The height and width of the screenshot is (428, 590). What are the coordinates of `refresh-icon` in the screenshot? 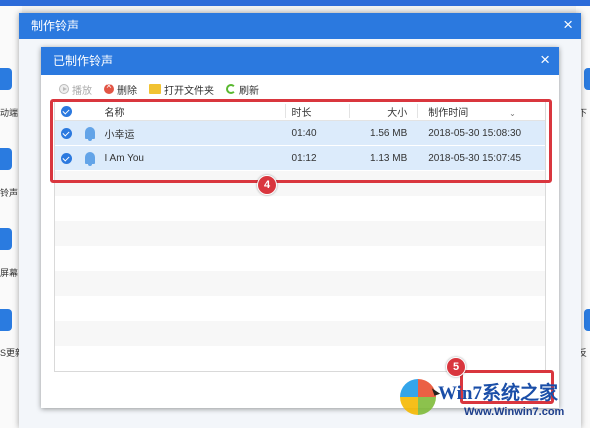 It's located at (231, 89).